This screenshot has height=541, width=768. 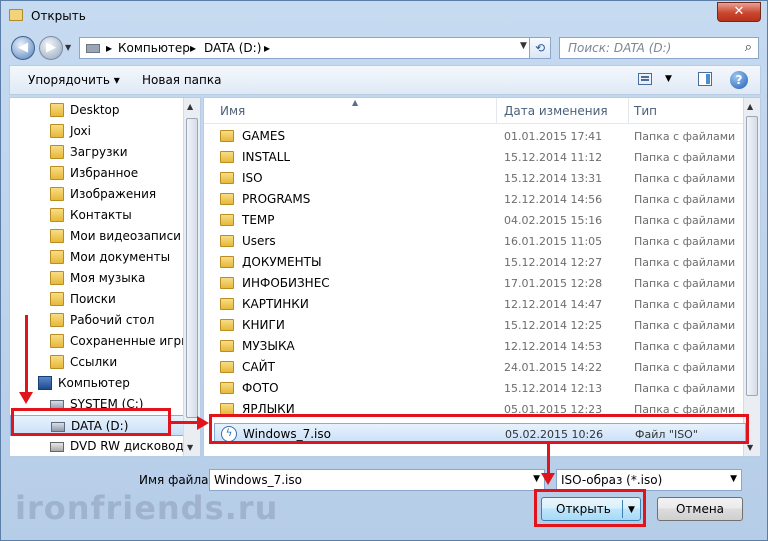 I want to click on tree-item: SYSTEM (C:), so click(x=97, y=404).